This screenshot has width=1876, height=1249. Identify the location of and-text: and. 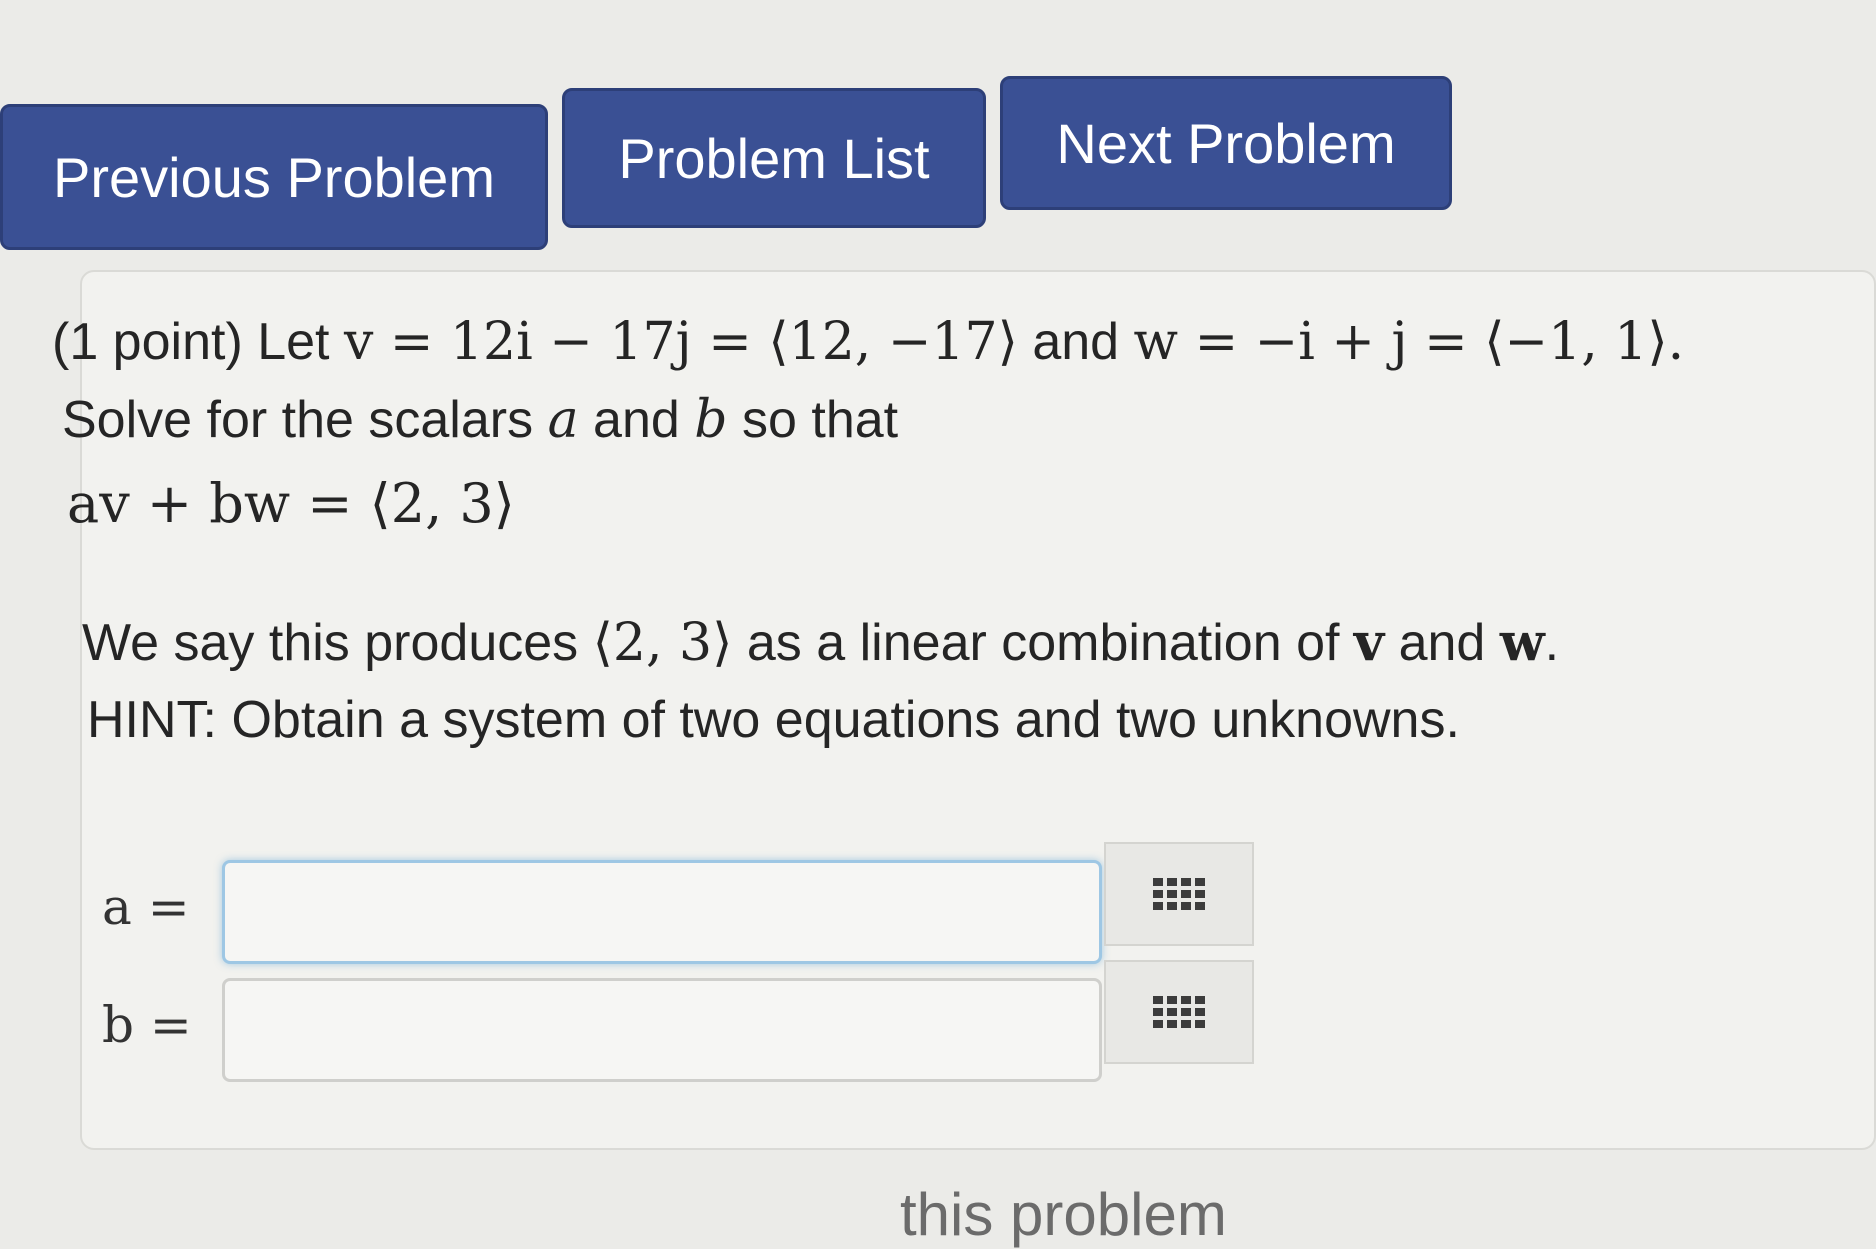
(1076, 342).